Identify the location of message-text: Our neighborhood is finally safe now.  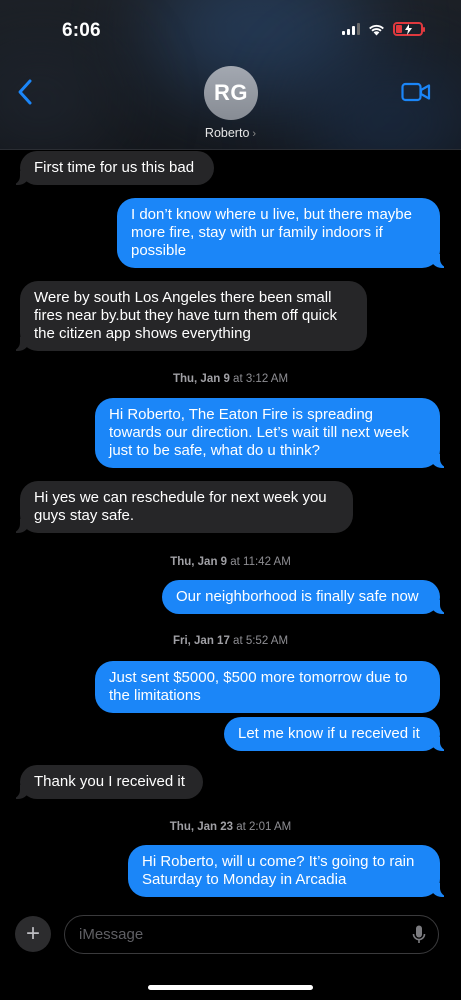
(297, 596).